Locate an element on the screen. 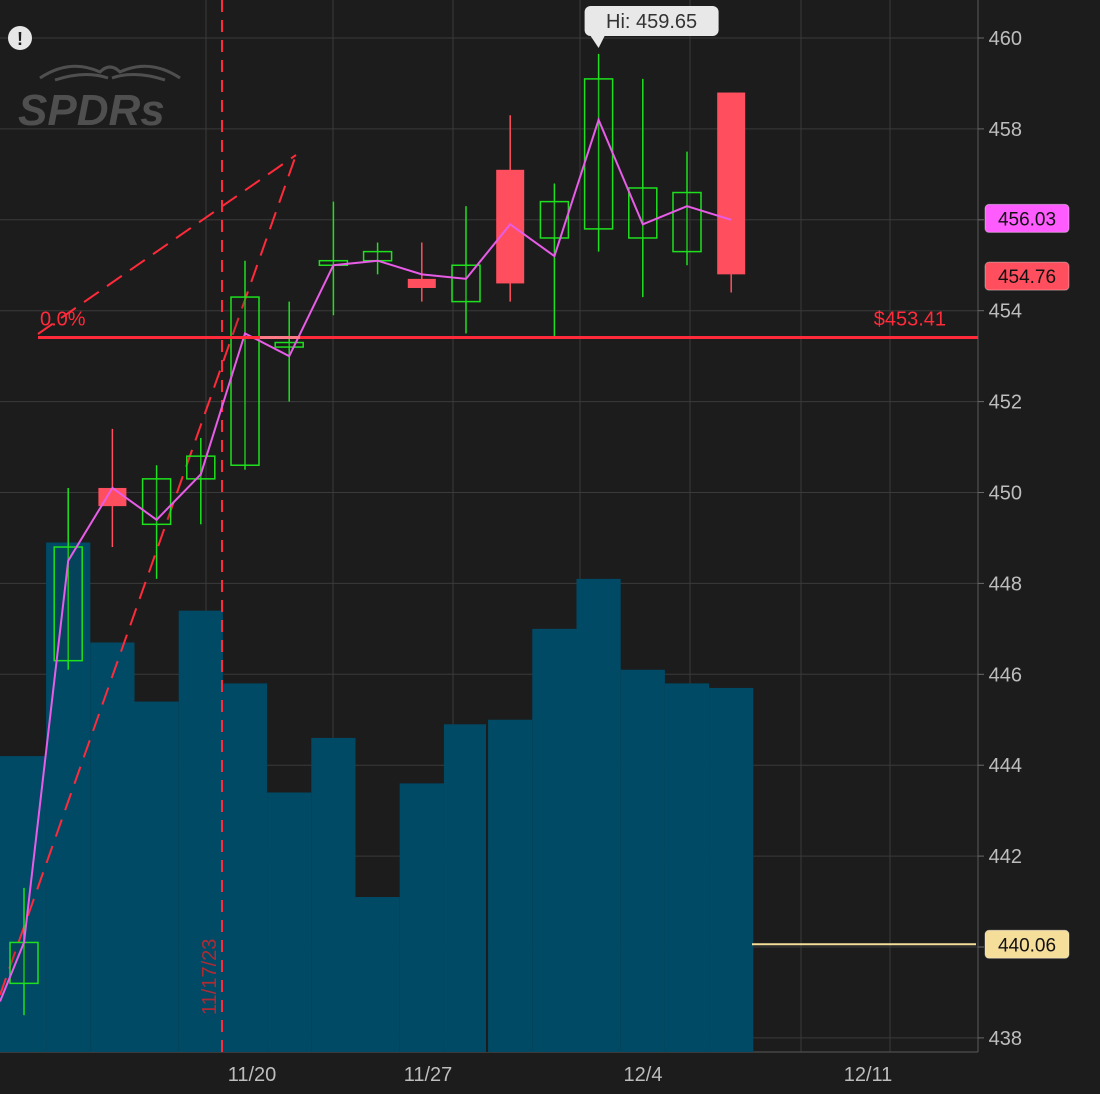 The image size is (1100, 1094). price-badge-label: 440.06 is located at coordinates (1027, 945).